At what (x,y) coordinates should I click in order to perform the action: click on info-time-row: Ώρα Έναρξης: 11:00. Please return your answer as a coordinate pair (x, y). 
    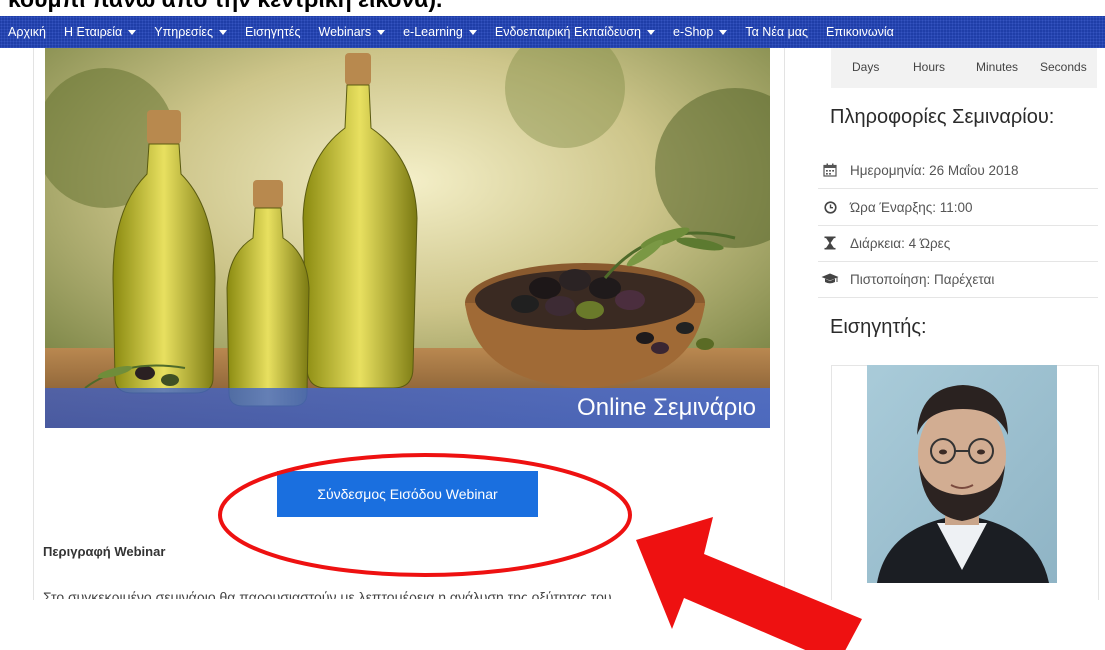
    Looking at the image, I should click on (958, 207).